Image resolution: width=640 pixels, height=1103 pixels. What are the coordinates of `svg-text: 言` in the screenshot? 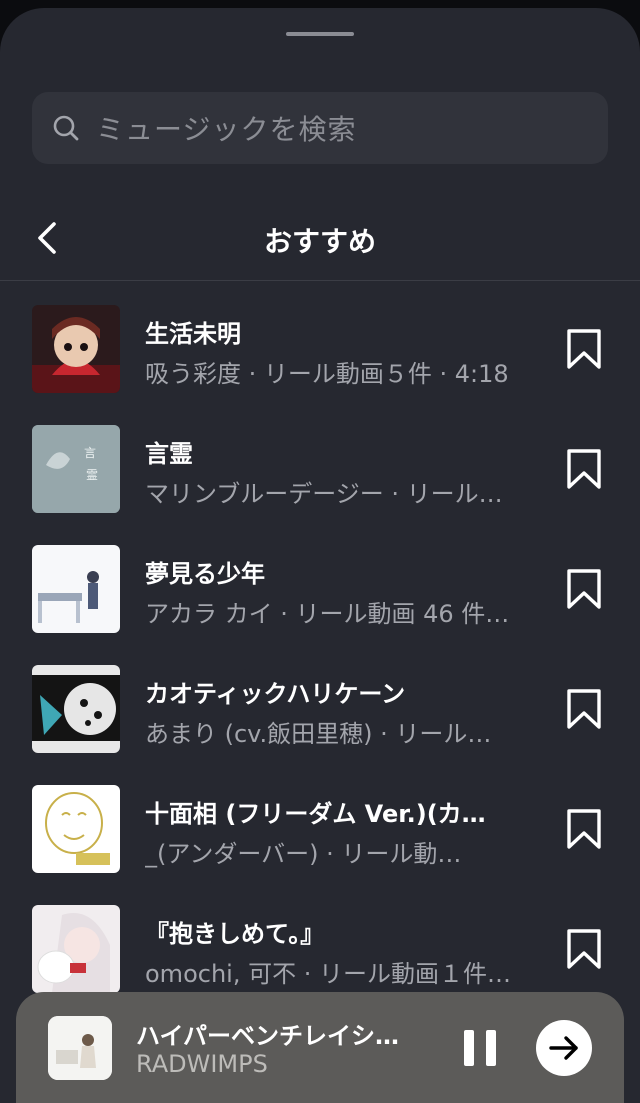 It's located at (90, 453).